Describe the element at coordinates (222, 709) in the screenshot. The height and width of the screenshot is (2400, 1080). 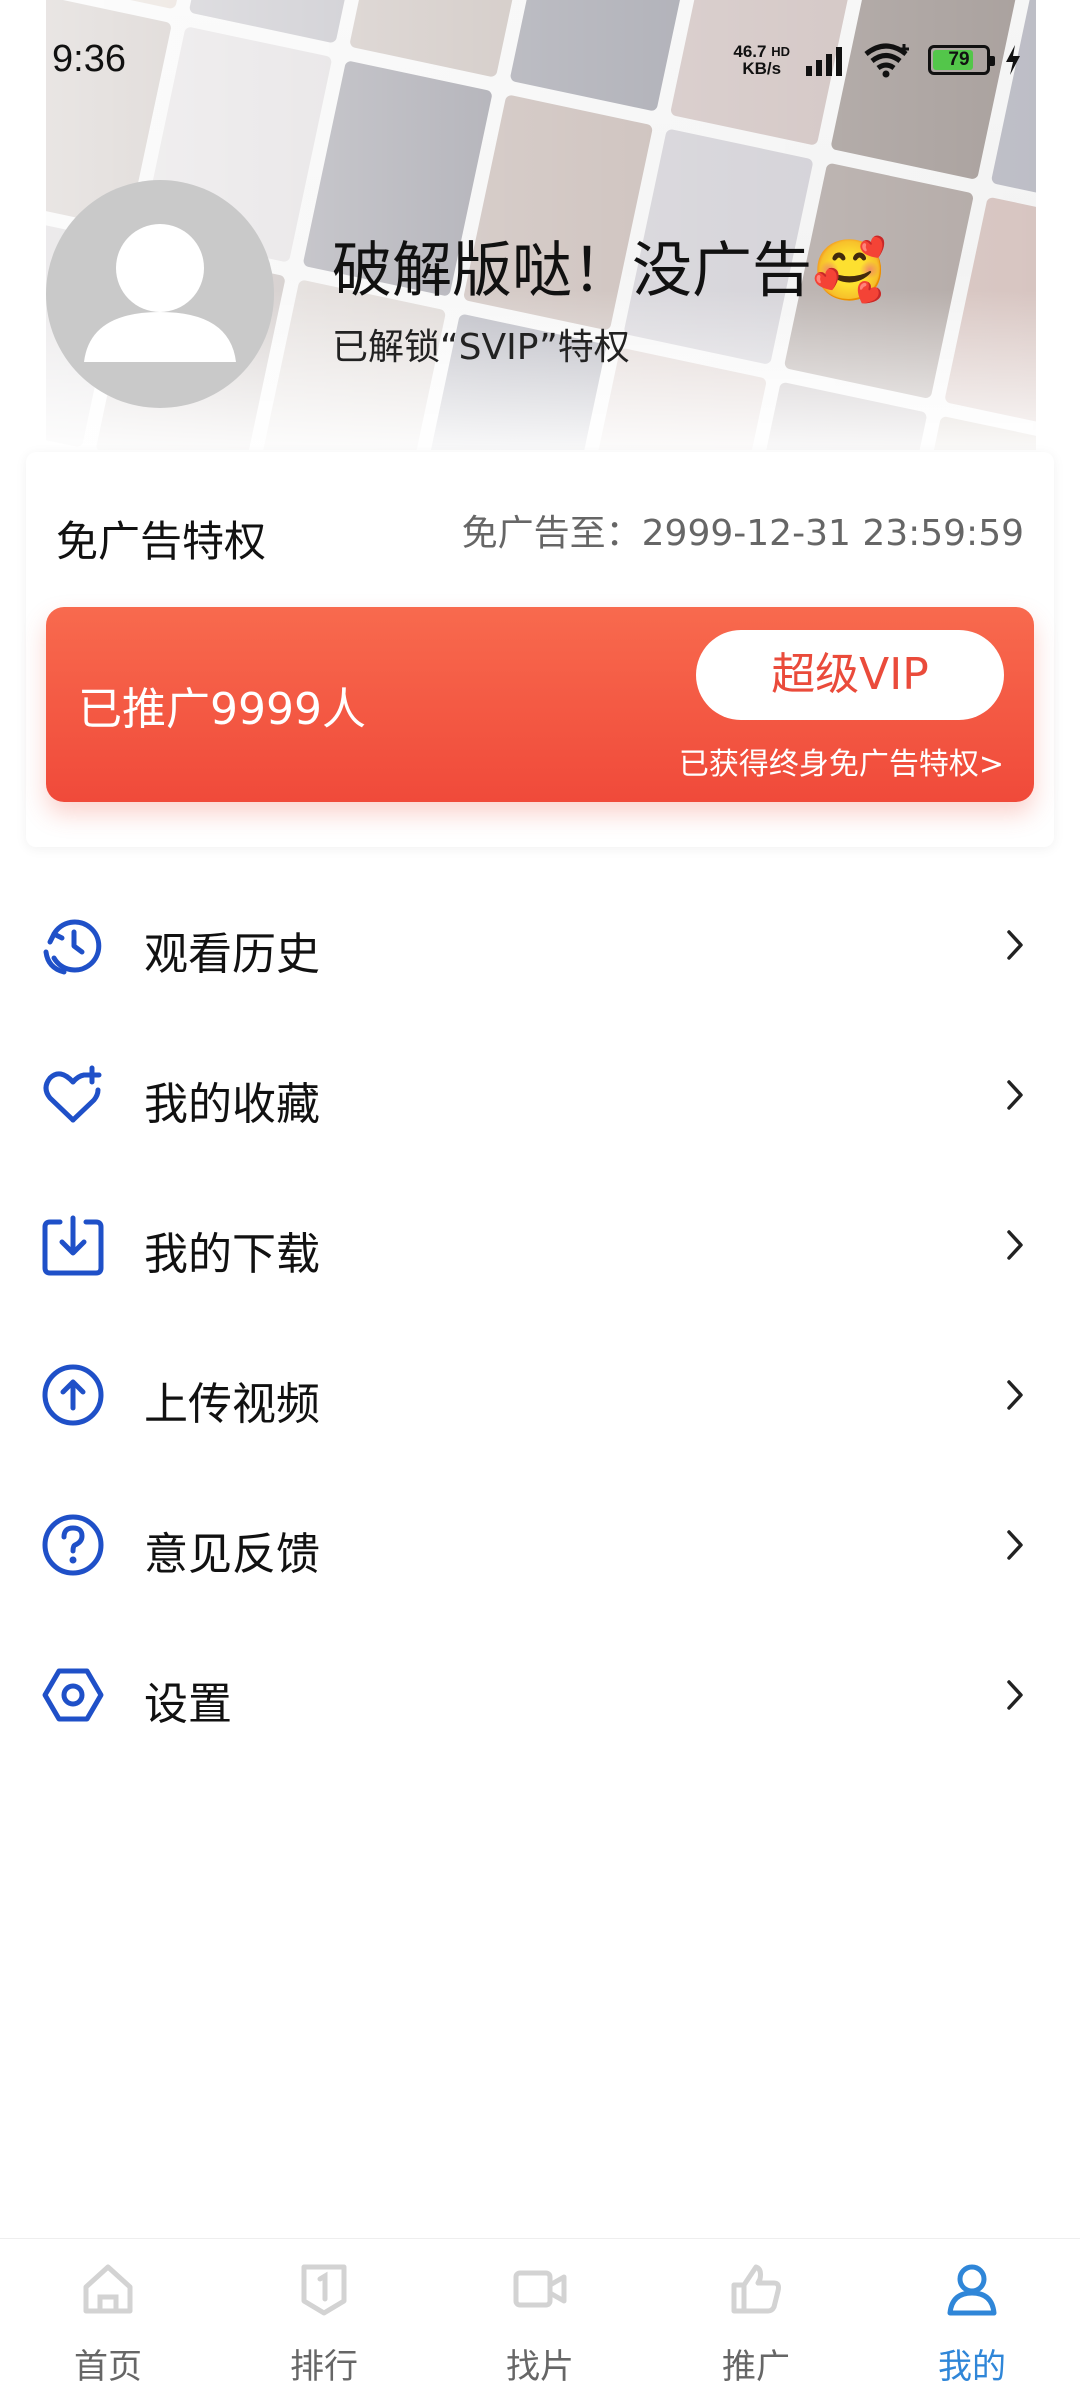
I see `invite-count: 已推广9999人` at that location.